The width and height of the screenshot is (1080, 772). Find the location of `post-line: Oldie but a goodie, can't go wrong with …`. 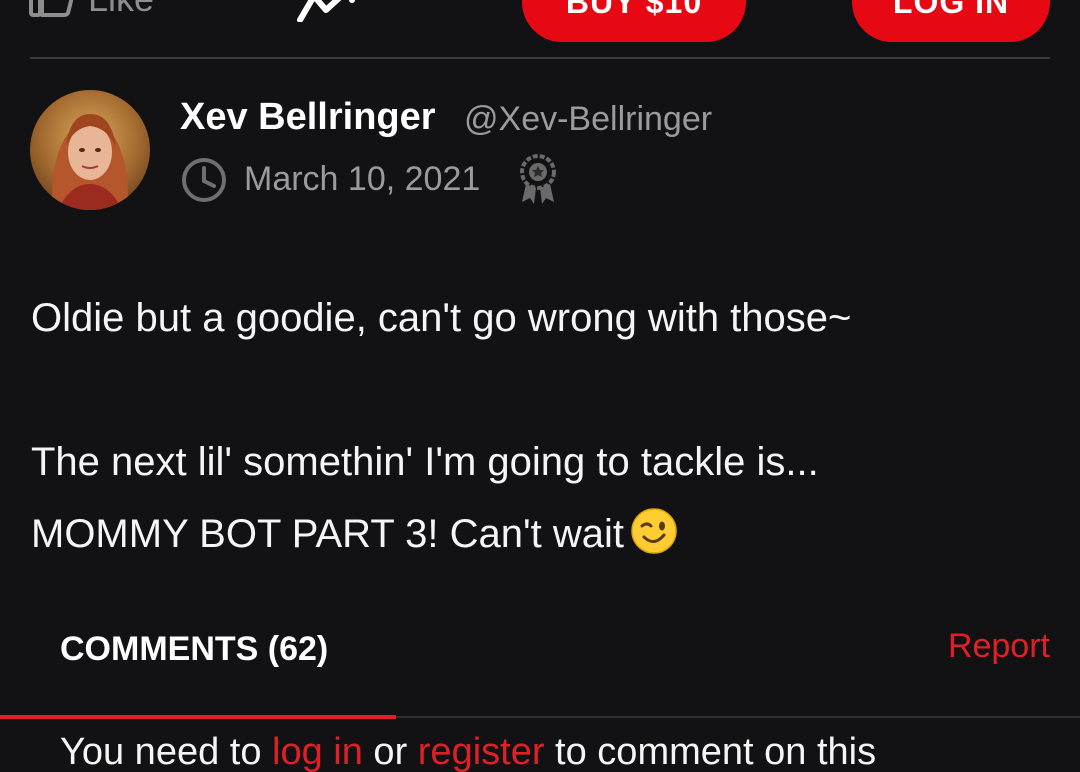

post-line: Oldie but a goodie, can't go wrong with … is located at coordinates (441, 318).